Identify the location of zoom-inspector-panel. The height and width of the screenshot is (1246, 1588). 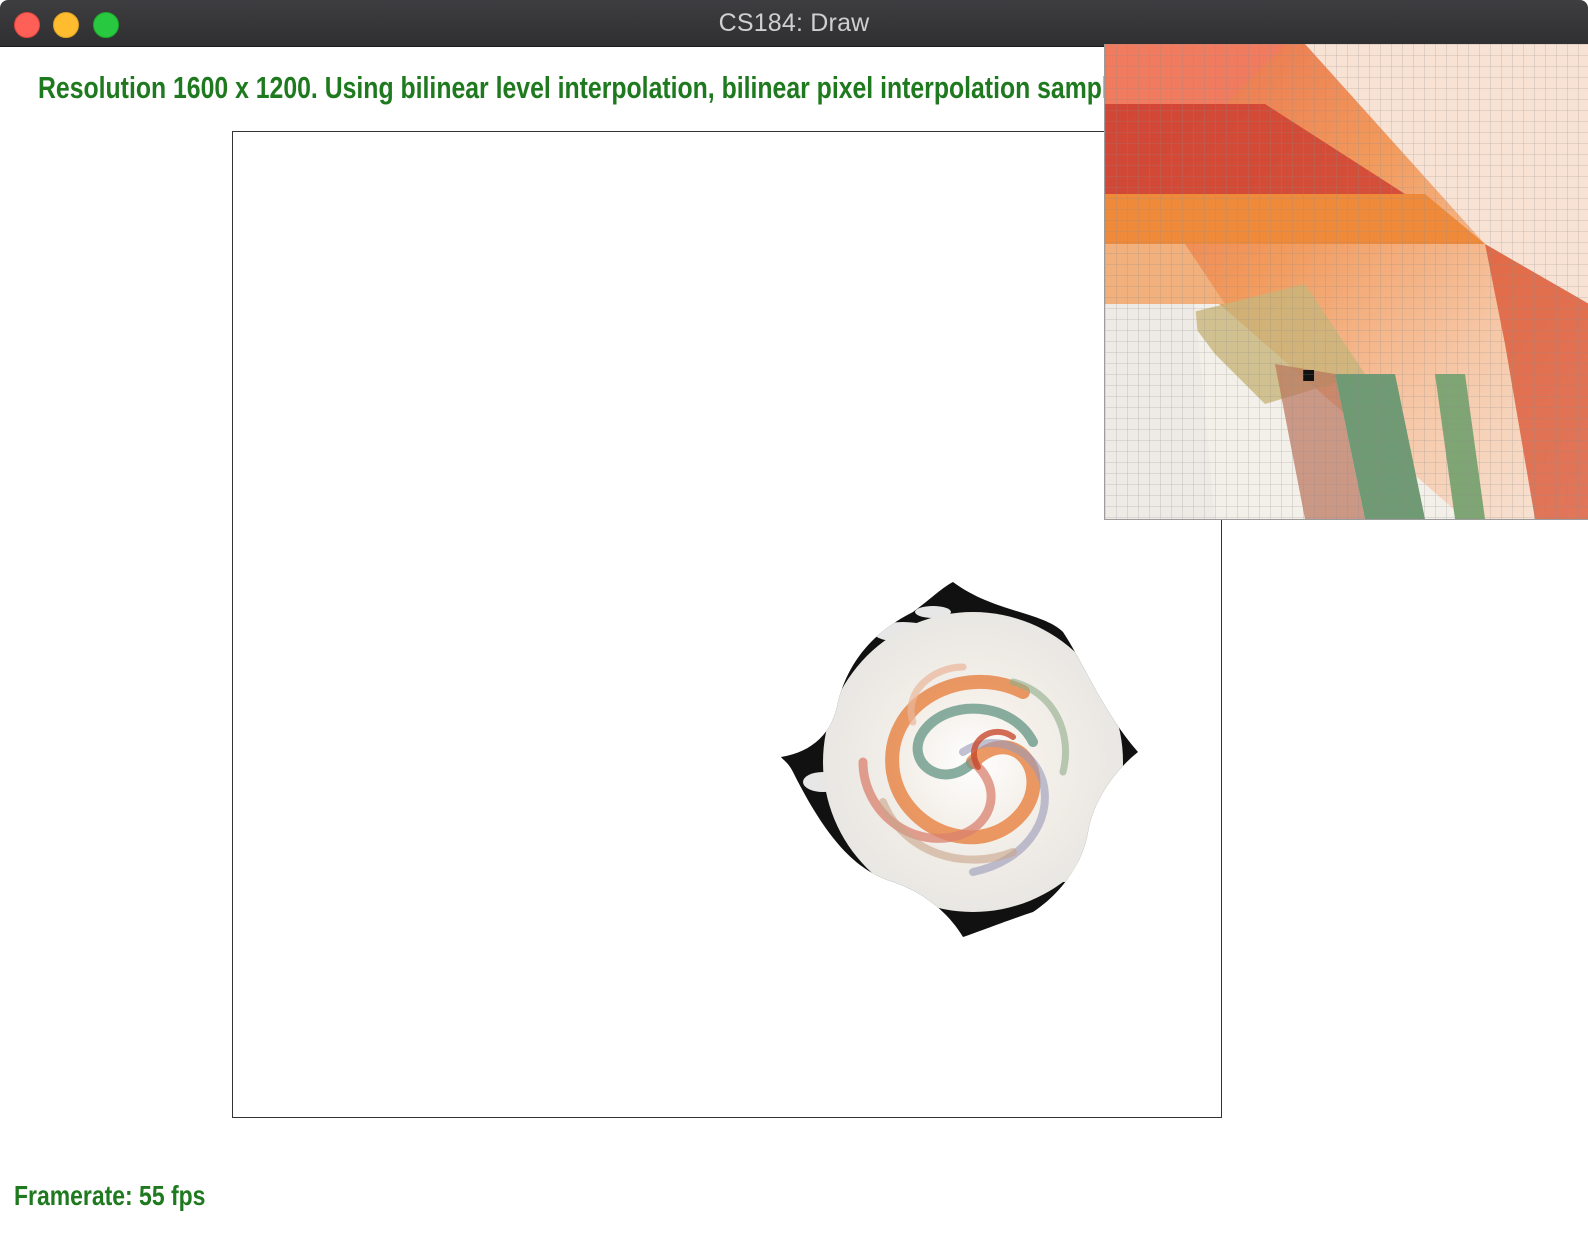
(1346, 282).